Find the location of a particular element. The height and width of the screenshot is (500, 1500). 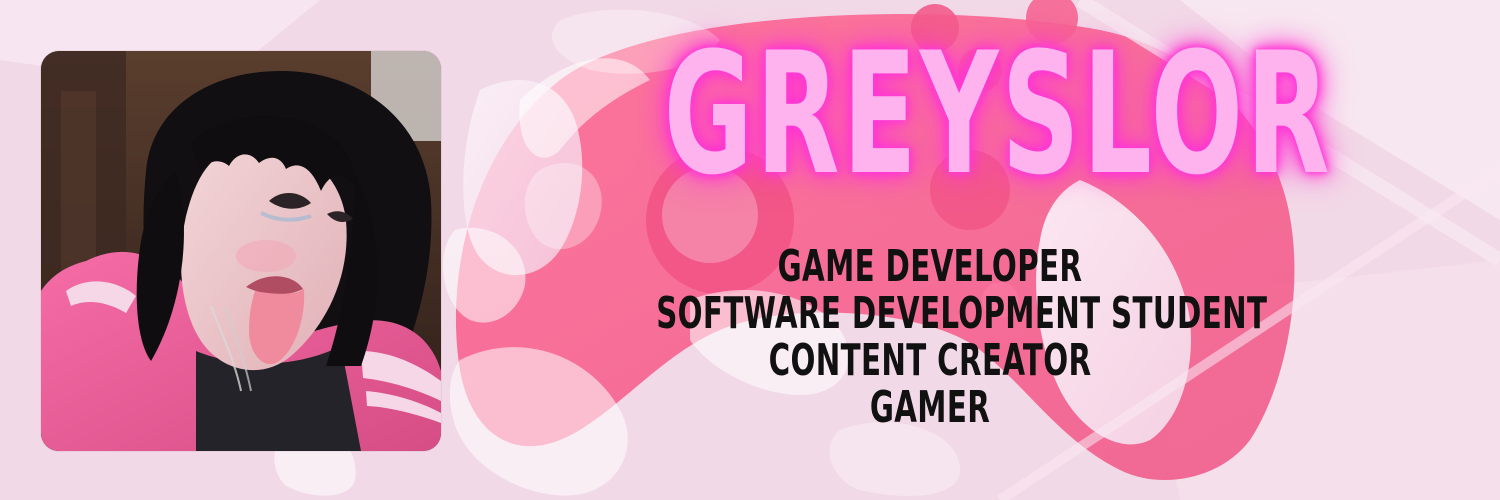

role-software-development-student: SOFTWARE DEVELOPMENT STUDENT is located at coordinates (962, 313).